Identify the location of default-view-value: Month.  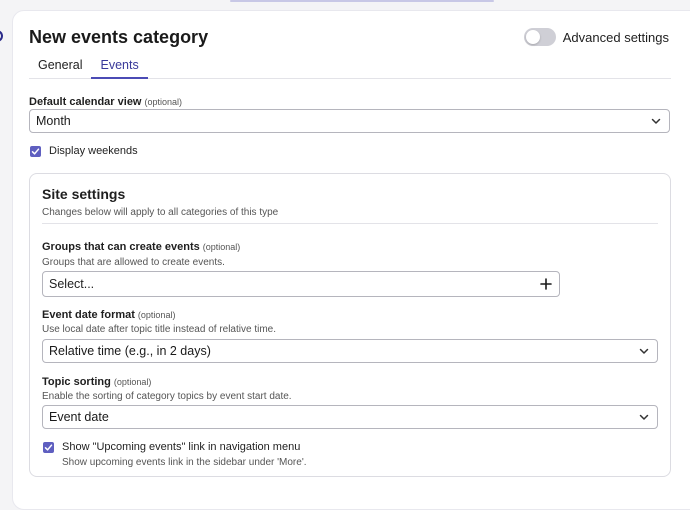
(53, 121).